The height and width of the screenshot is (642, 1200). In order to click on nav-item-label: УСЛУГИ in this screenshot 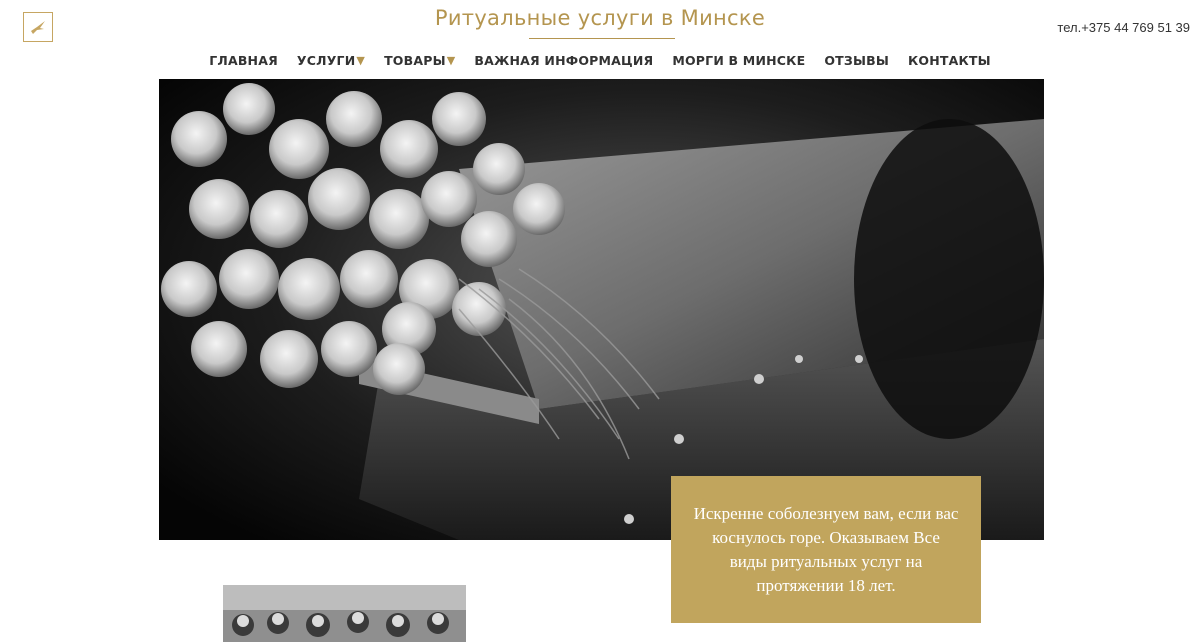, I will do `click(326, 60)`.